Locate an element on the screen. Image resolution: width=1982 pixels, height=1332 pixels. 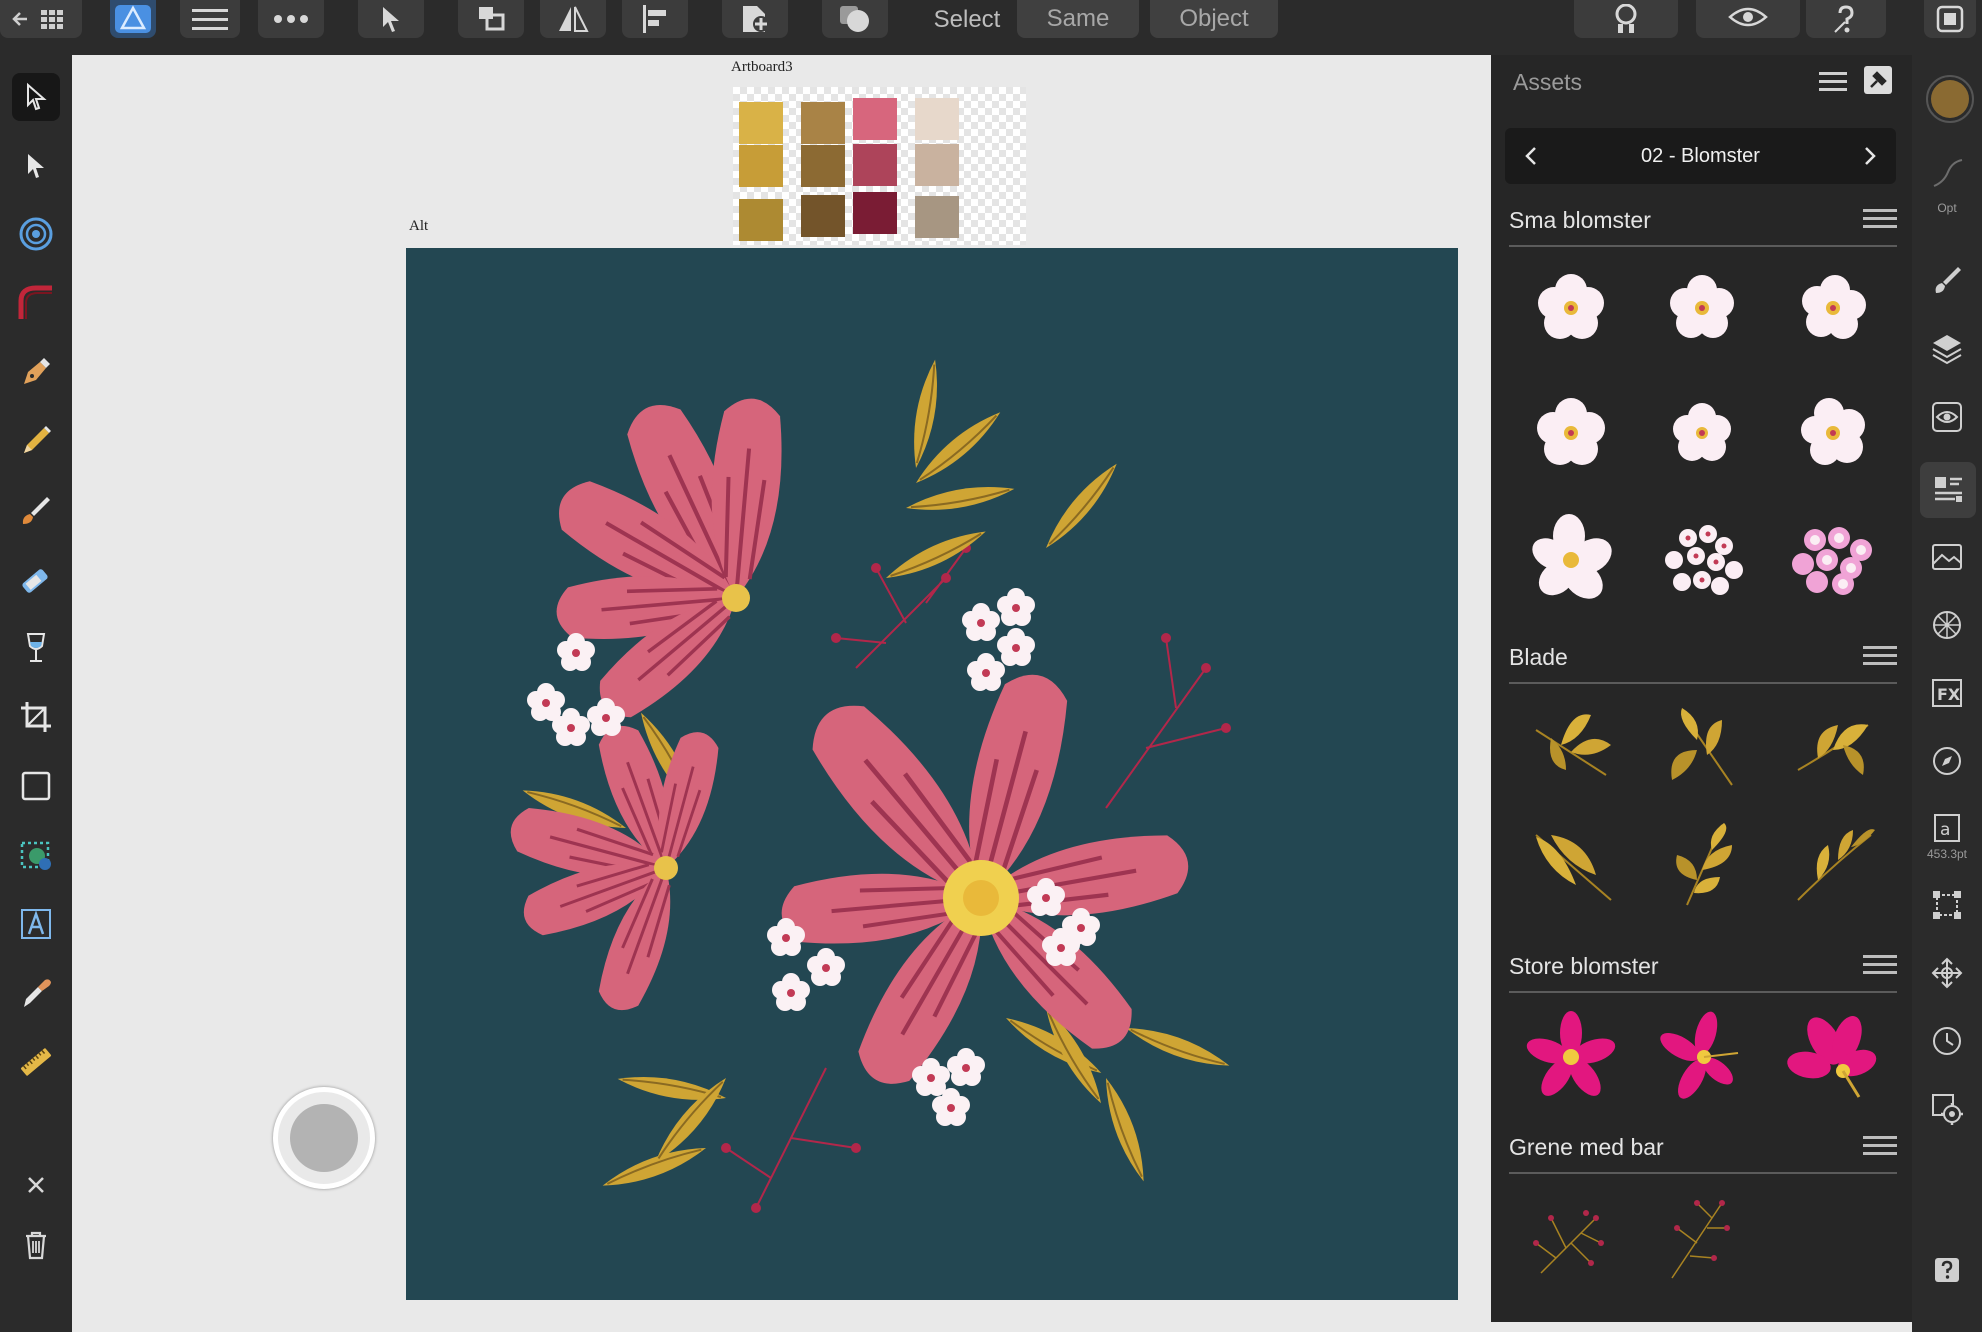
more-button is located at coordinates (291, 19).